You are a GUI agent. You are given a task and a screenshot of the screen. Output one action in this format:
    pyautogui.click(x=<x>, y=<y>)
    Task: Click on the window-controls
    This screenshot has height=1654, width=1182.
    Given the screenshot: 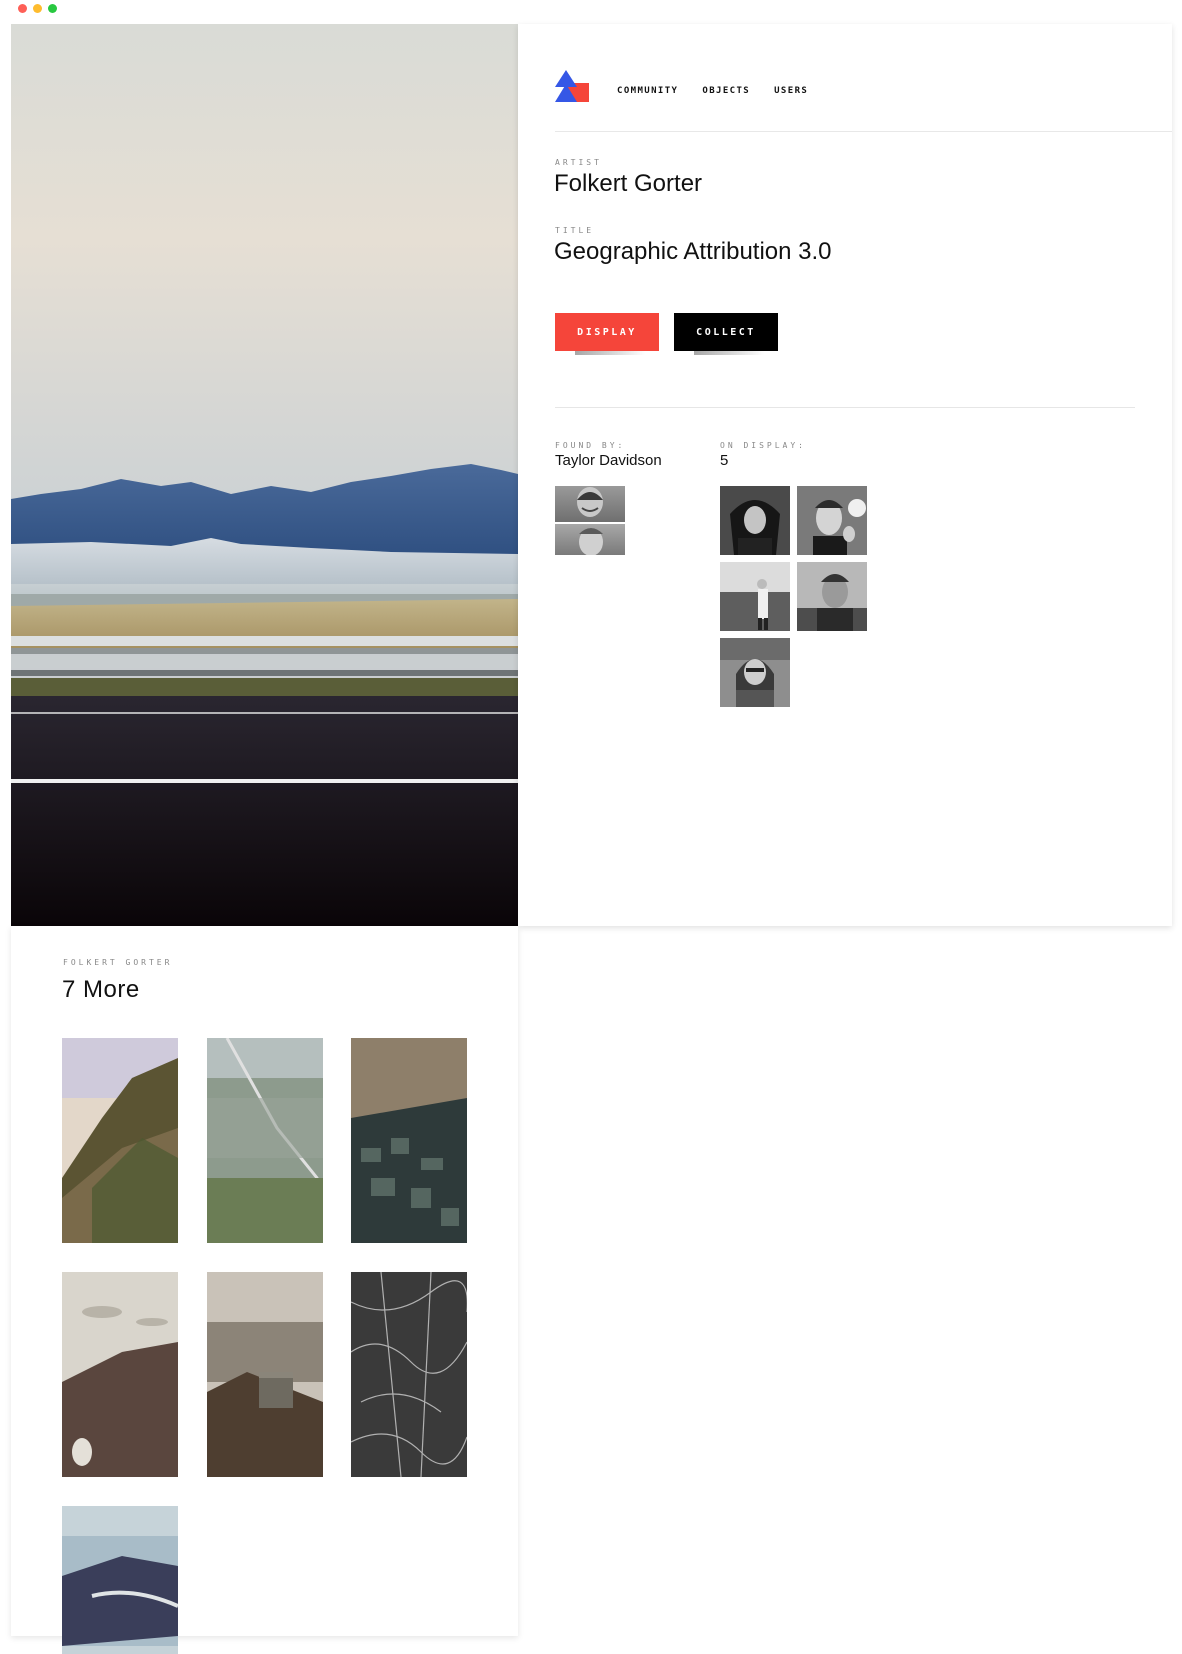 What is the action you would take?
    pyautogui.click(x=37, y=8)
    